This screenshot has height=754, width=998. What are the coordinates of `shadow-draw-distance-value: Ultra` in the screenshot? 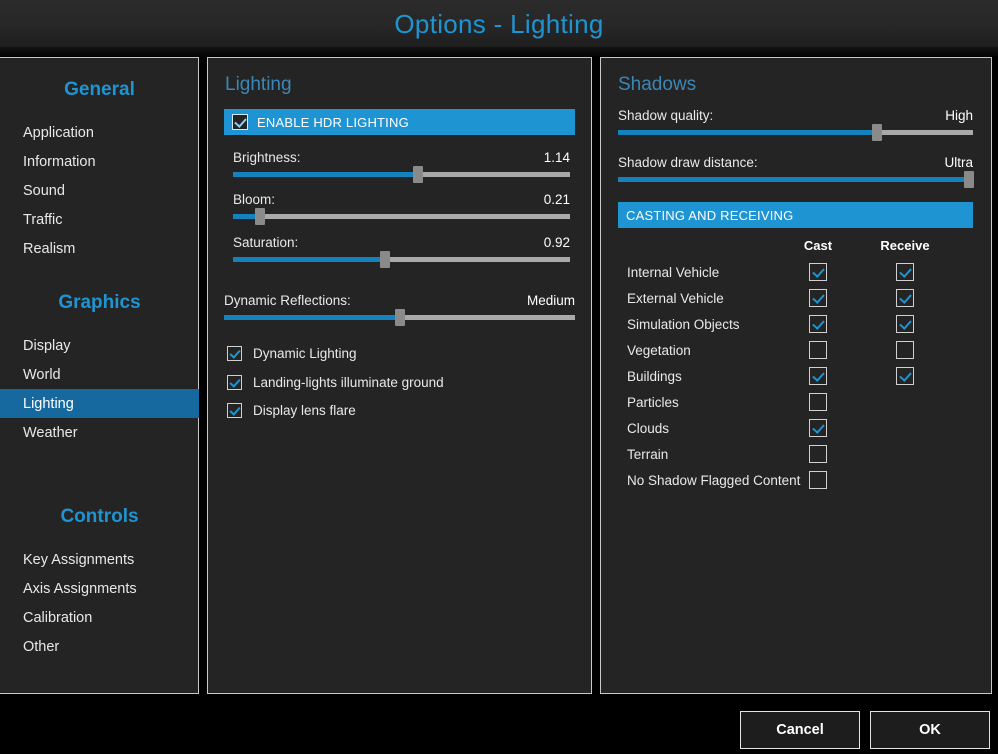 It's located at (958, 162).